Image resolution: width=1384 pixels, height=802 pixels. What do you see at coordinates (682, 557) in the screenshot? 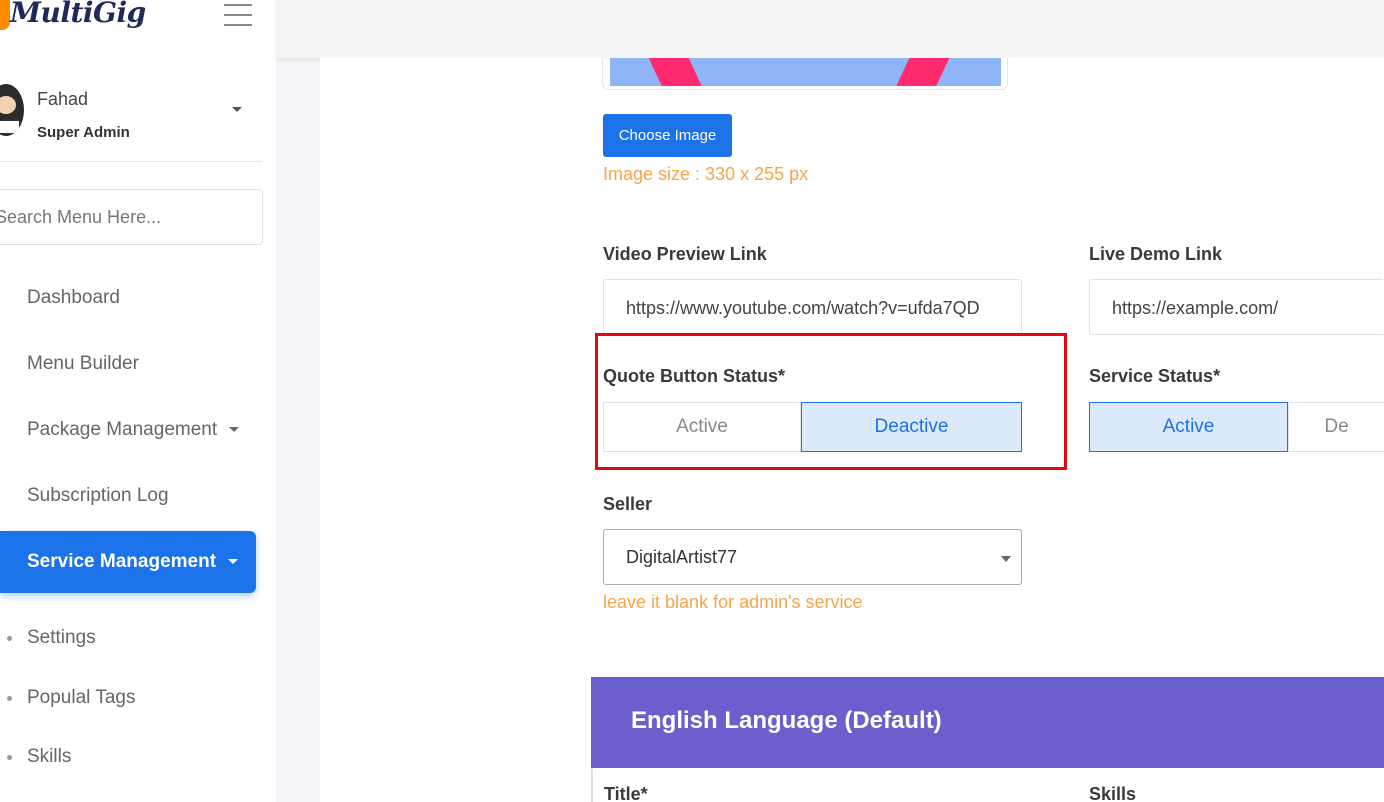
I see `seller-selected-value: DigitalArtist77` at bounding box center [682, 557].